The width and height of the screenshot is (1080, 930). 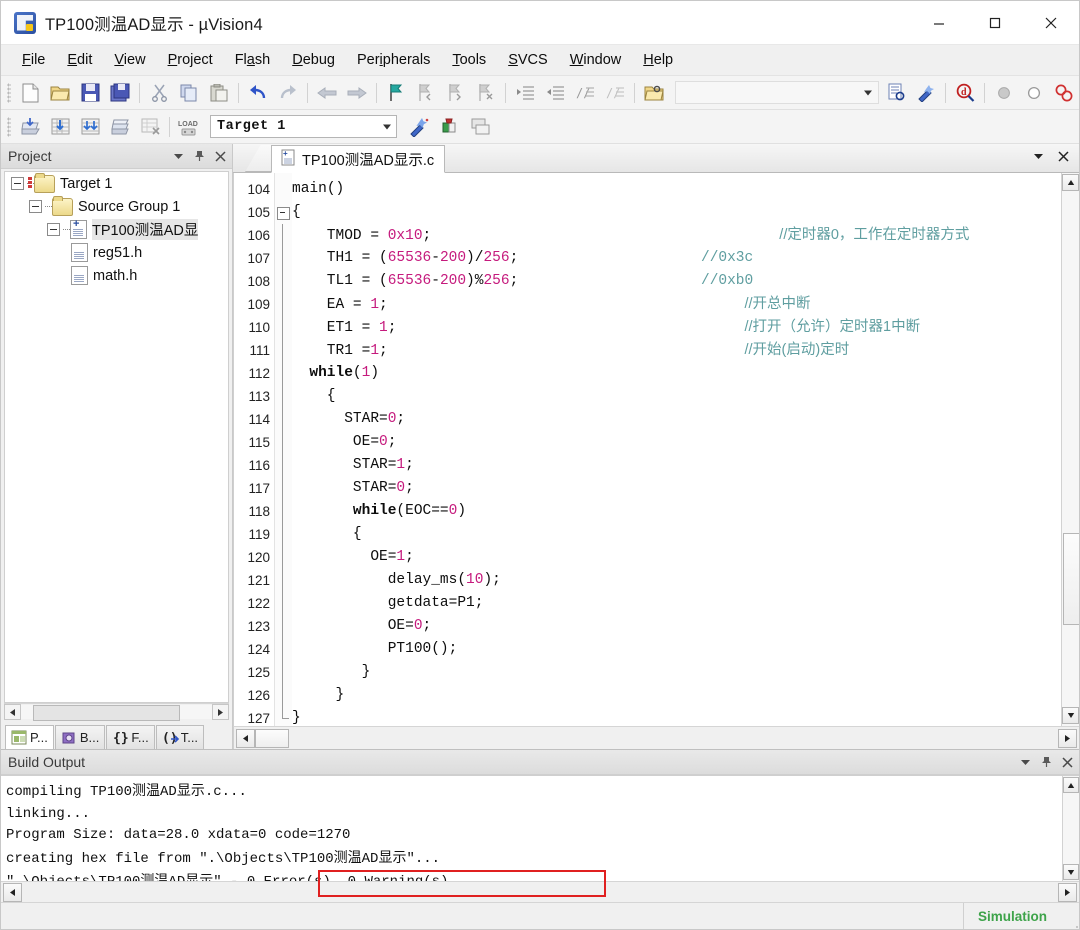 I want to click on project-tree-hscrollbar, so click(x=116, y=712).